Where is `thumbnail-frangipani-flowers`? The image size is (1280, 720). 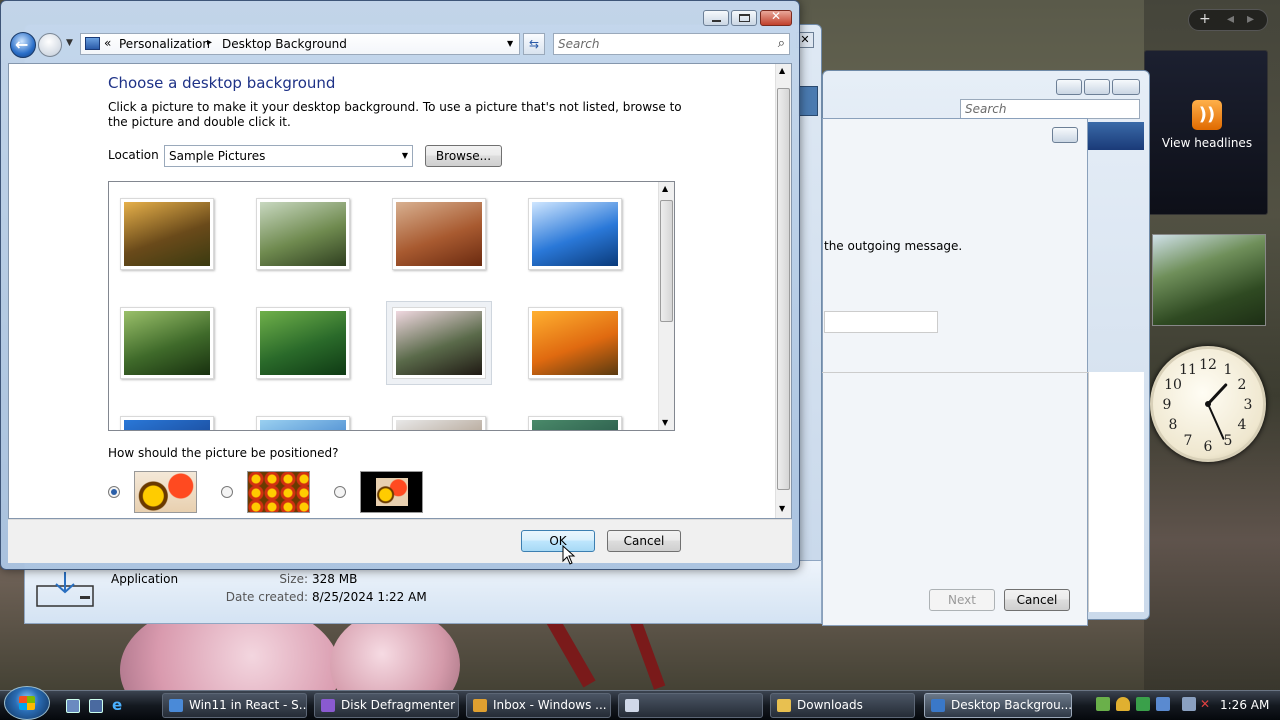 thumbnail-frangipani-flowers is located at coordinates (439, 343).